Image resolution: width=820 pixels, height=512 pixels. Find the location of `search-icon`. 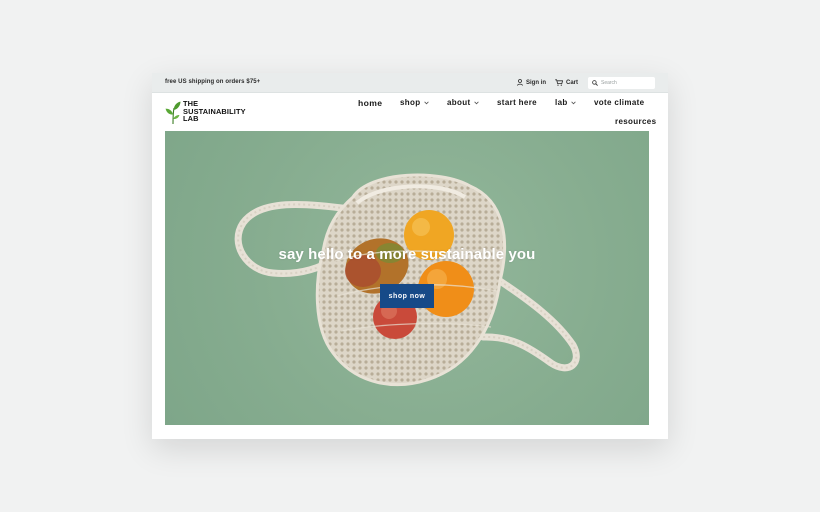

search-icon is located at coordinates (595, 83).